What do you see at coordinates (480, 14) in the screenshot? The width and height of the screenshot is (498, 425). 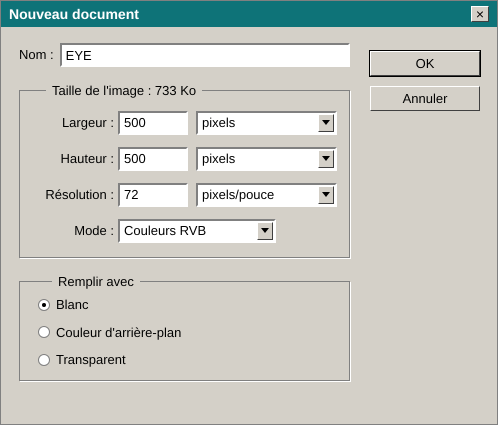 I see `close-button: ×` at bounding box center [480, 14].